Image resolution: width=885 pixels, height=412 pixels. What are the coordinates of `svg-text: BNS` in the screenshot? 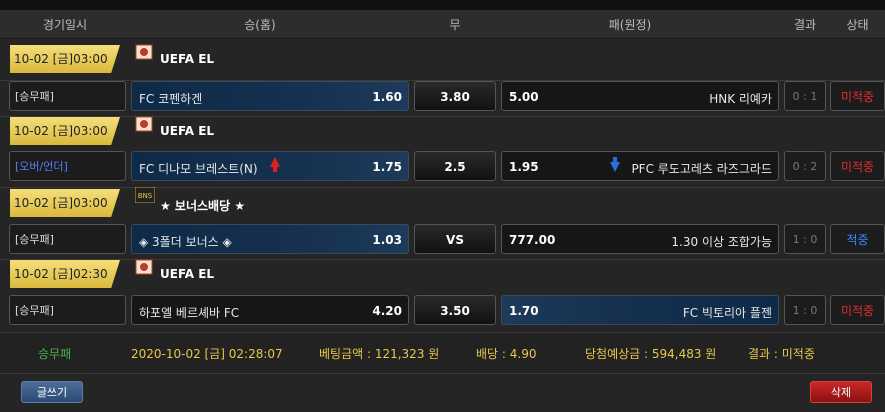 It's located at (145, 196).